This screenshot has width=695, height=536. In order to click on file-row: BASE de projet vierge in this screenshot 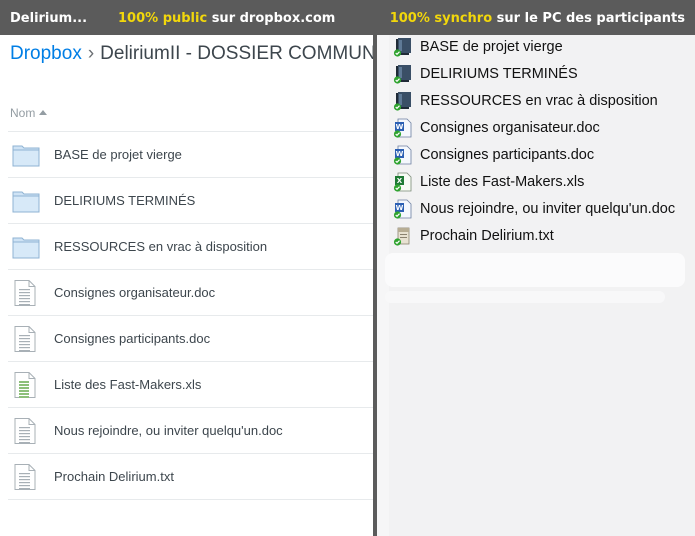, I will do `click(190, 155)`.